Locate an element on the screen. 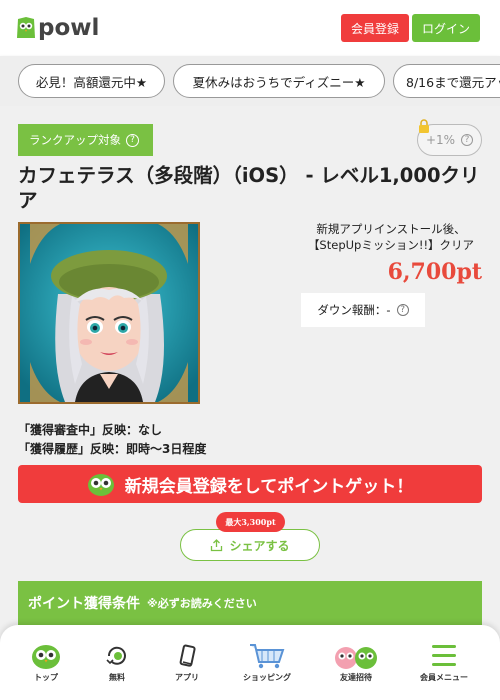 This screenshot has width=500, height=700. cta-label: 新規会員登録をしてポイントゲット！ is located at coordinates (269, 486).